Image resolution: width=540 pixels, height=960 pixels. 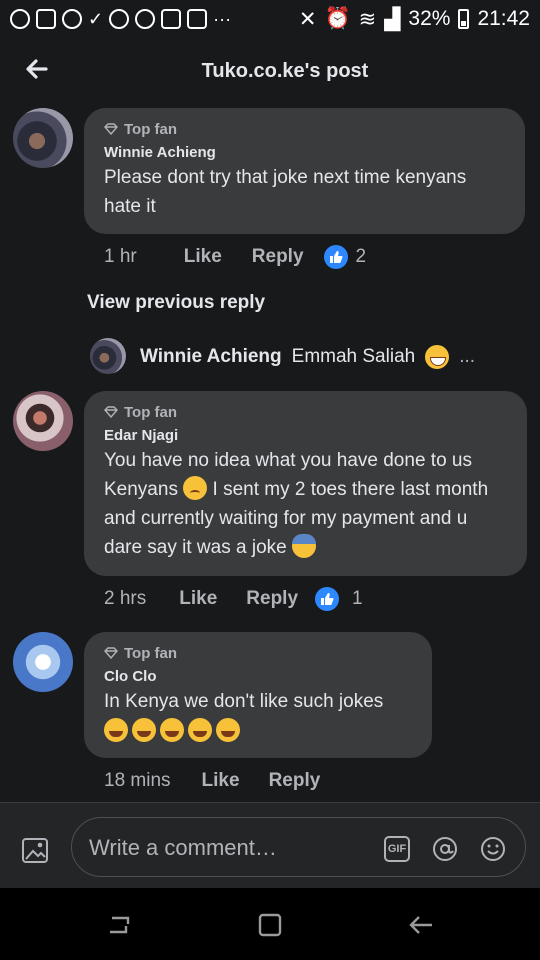 I want to click on comment-author: Edar Njagi, so click(x=305, y=435).